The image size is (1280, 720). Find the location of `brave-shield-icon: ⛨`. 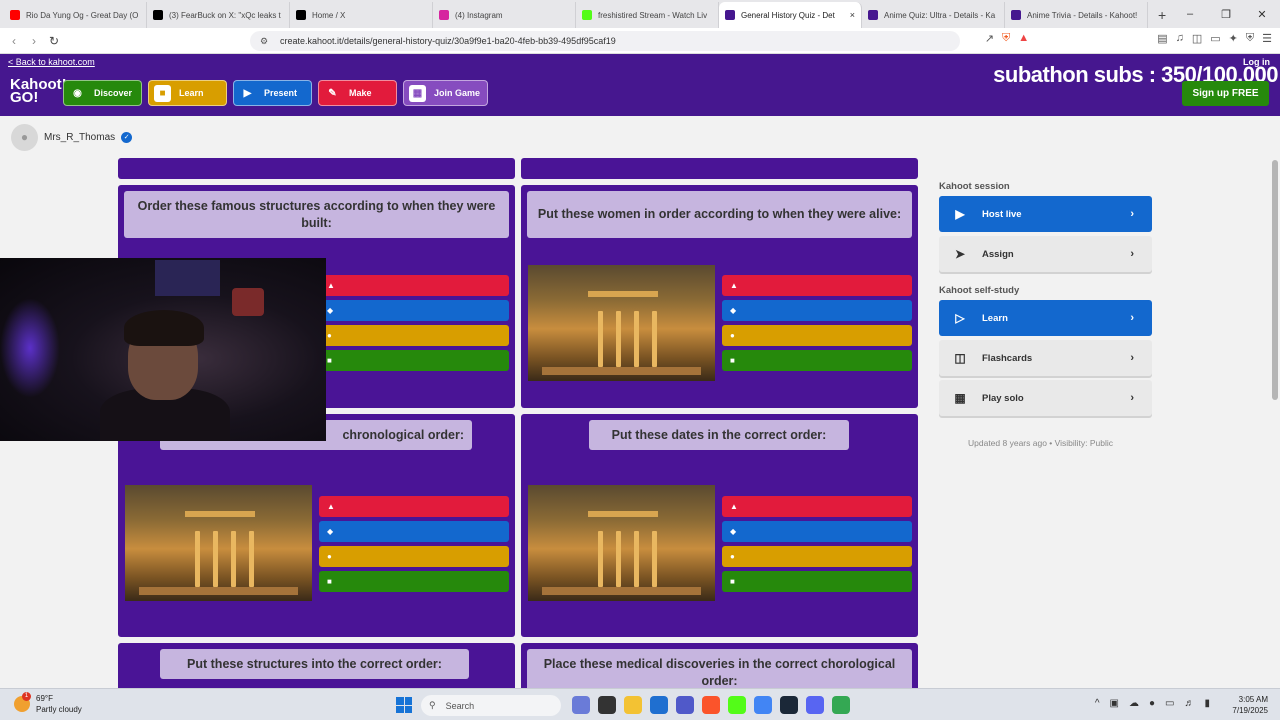

brave-shield-icon: ⛨ is located at coordinates (1006, 38).